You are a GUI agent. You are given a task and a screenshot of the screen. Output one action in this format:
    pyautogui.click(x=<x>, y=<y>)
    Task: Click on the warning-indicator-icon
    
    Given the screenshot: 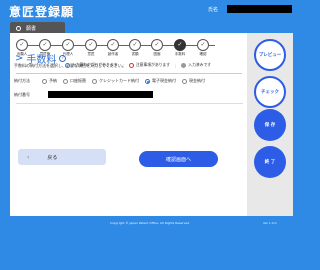 What is the action you would take?
    pyautogui.click(x=131, y=65)
    